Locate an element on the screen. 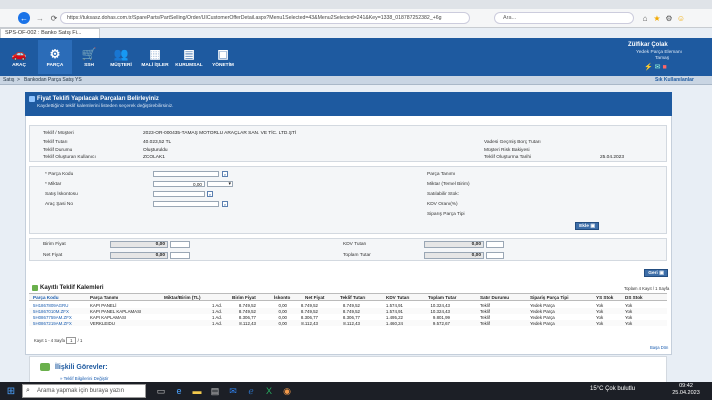 The height and width of the screenshot is (400, 712). risk-label: Müşteri Risk Bakiyesi is located at coordinates (507, 150).